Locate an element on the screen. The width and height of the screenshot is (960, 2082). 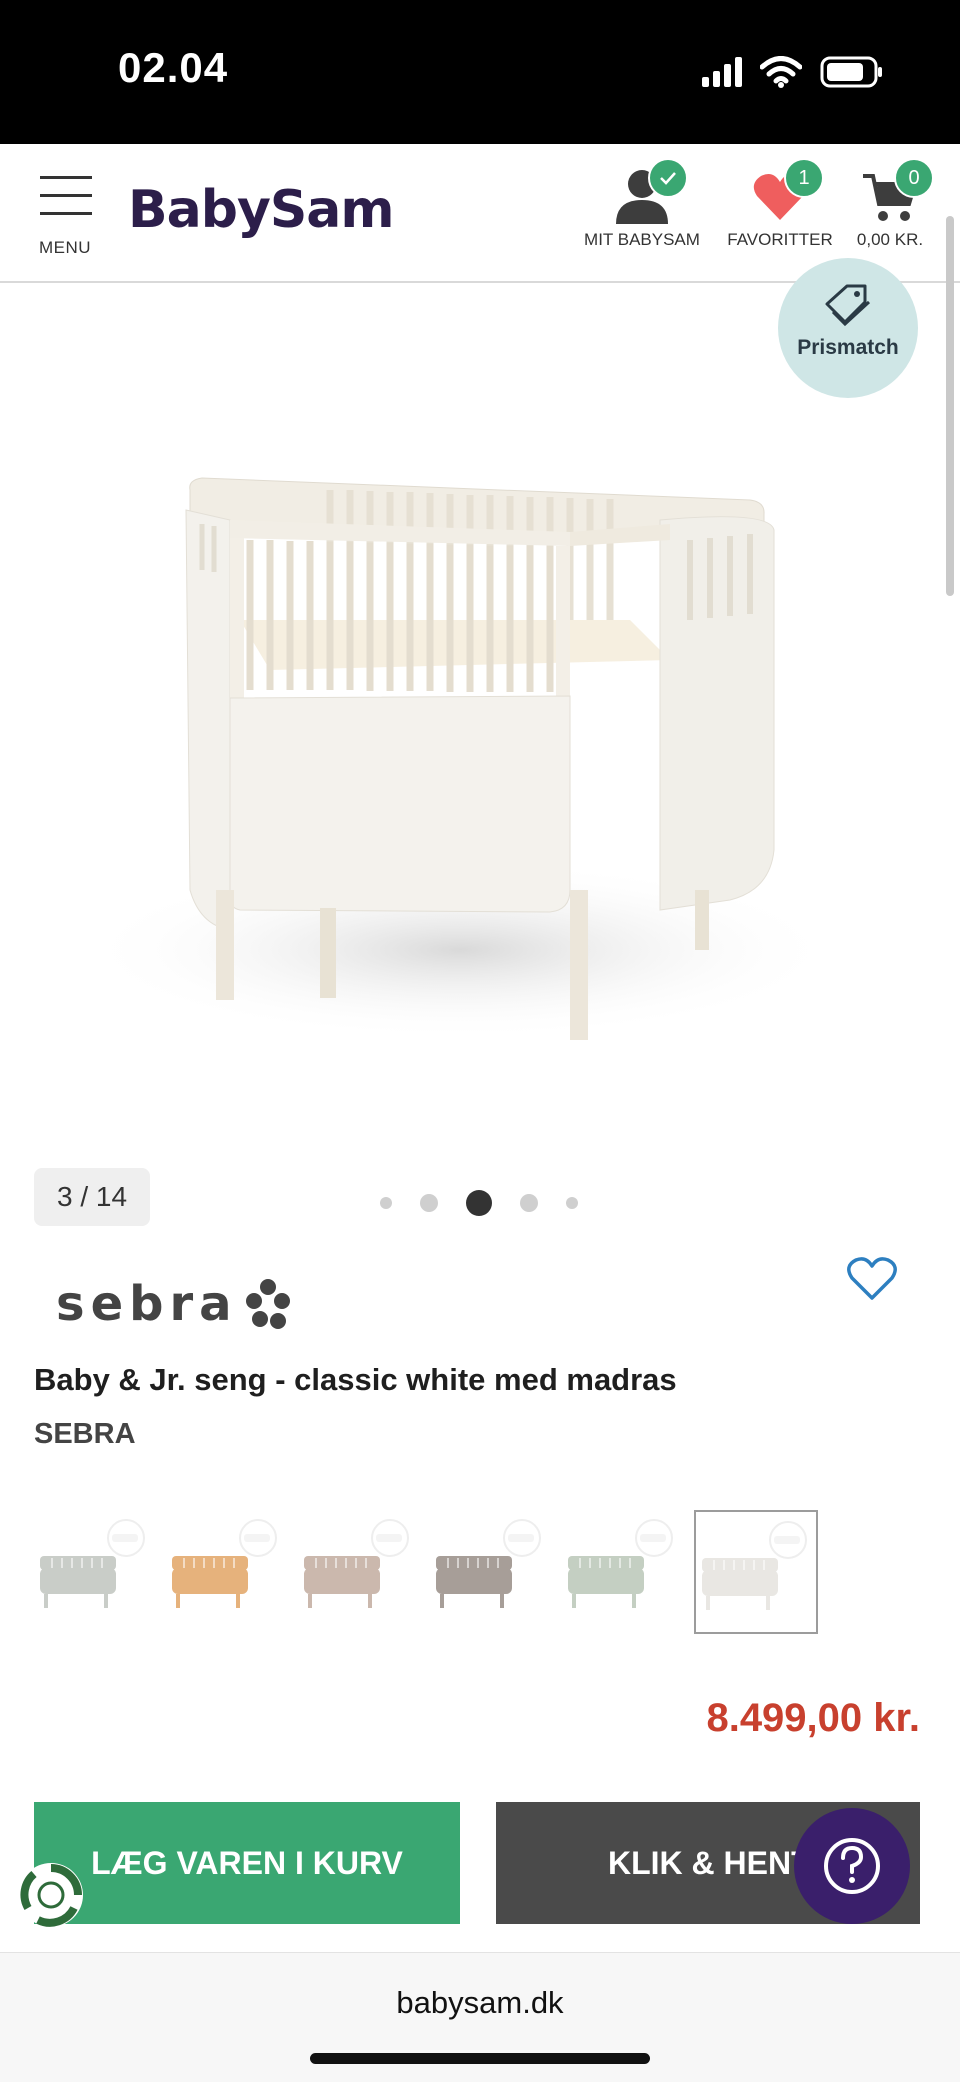
favorites-count-badge: 1 is located at coordinates (804, 178).